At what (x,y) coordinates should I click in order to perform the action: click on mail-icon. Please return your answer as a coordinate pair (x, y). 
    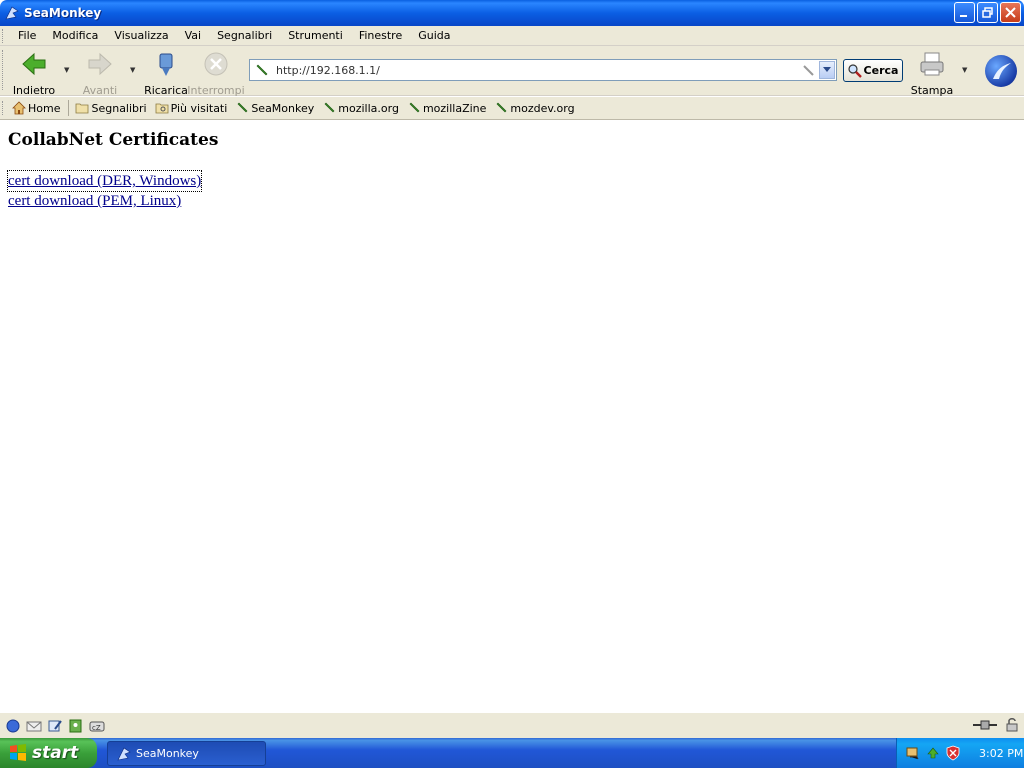
    Looking at the image, I should click on (34, 726).